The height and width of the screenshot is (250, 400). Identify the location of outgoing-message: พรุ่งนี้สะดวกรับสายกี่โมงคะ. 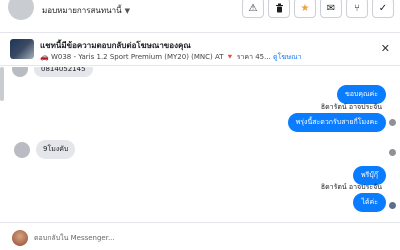
(336, 122).